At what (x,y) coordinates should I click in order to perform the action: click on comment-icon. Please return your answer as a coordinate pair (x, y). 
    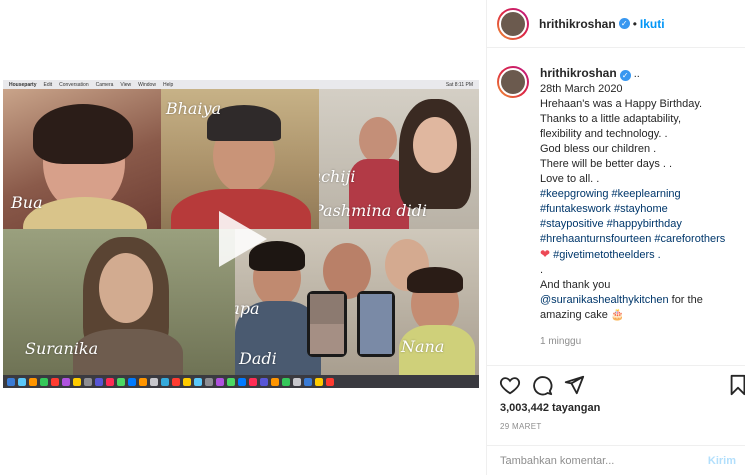
    Looking at the image, I should click on (542, 385).